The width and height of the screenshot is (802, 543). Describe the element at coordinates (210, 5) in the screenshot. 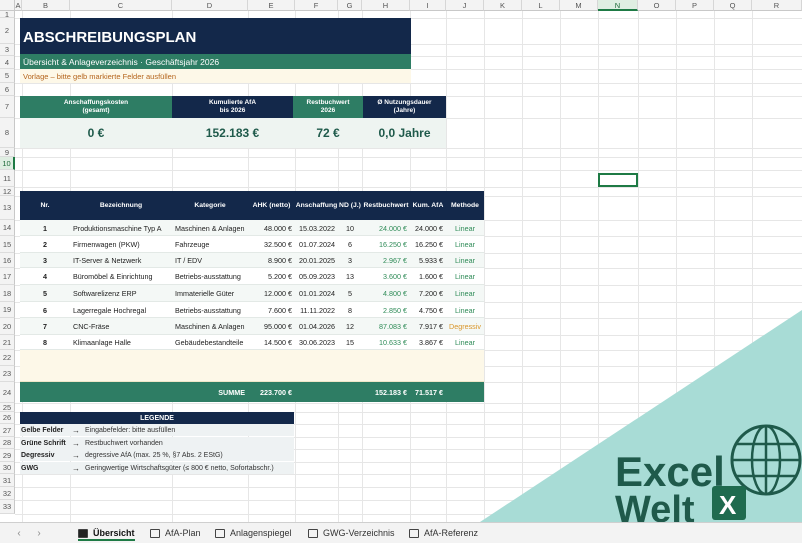

I see `column-header-d: D` at that location.